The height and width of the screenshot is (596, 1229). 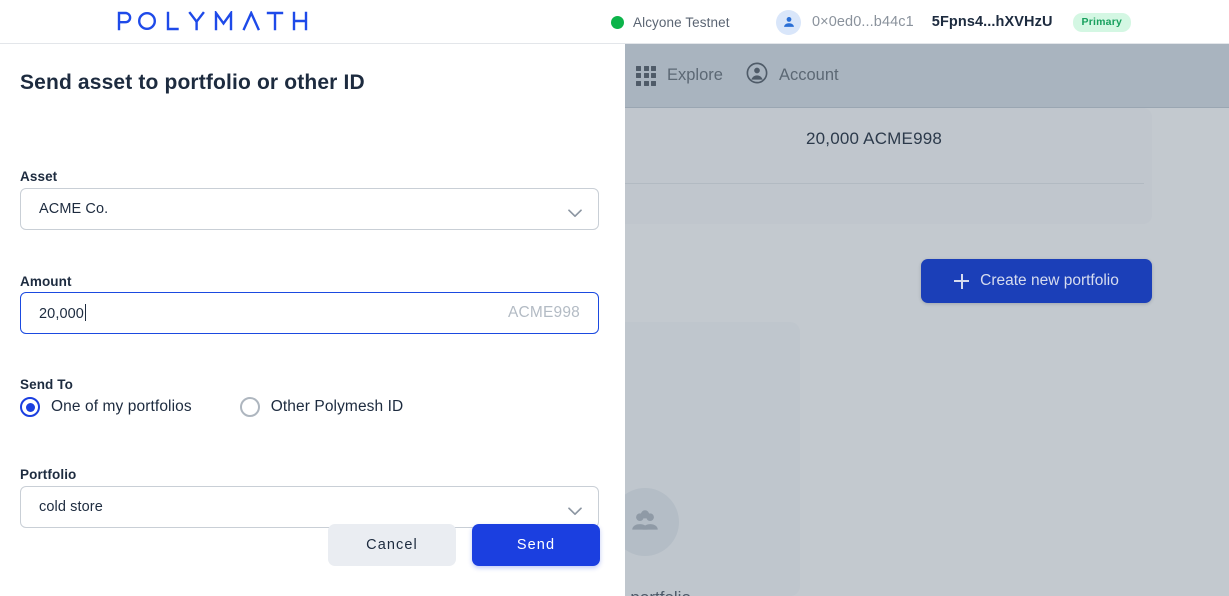 I want to click on subnav-item-explore: Explore, so click(x=679, y=75).